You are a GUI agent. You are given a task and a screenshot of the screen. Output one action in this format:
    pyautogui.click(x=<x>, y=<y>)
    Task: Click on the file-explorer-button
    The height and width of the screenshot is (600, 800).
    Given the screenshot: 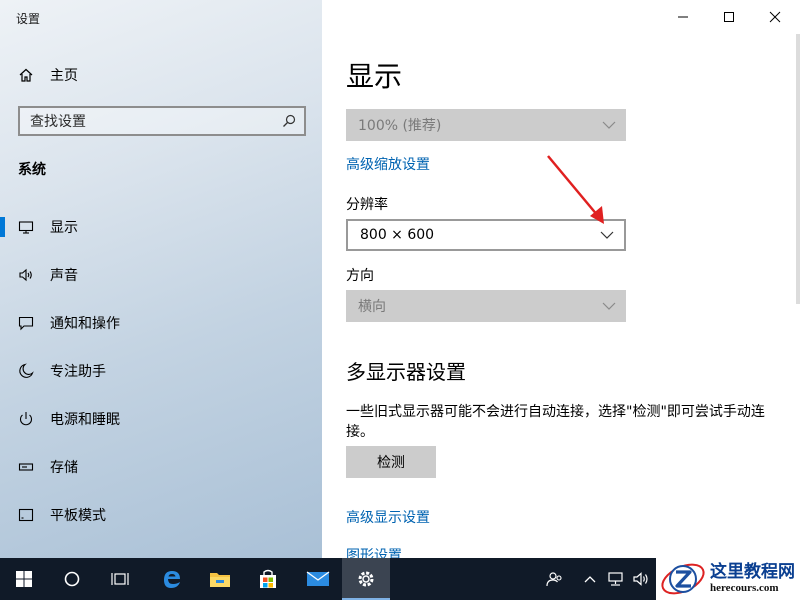 What is the action you would take?
    pyautogui.click(x=220, y=579)
    